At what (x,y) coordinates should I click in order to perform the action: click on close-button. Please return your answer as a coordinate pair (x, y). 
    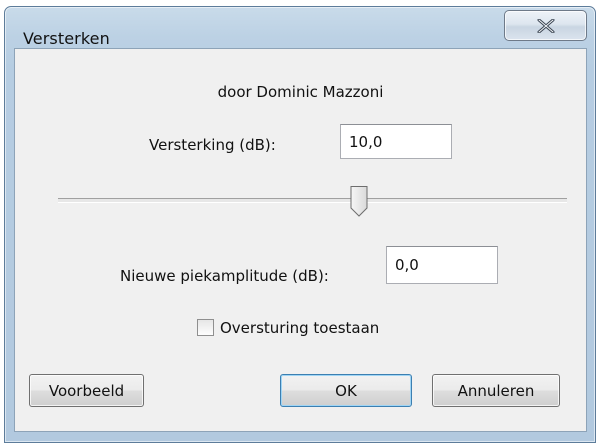
    Looking at the image, I should click on (545, 25).